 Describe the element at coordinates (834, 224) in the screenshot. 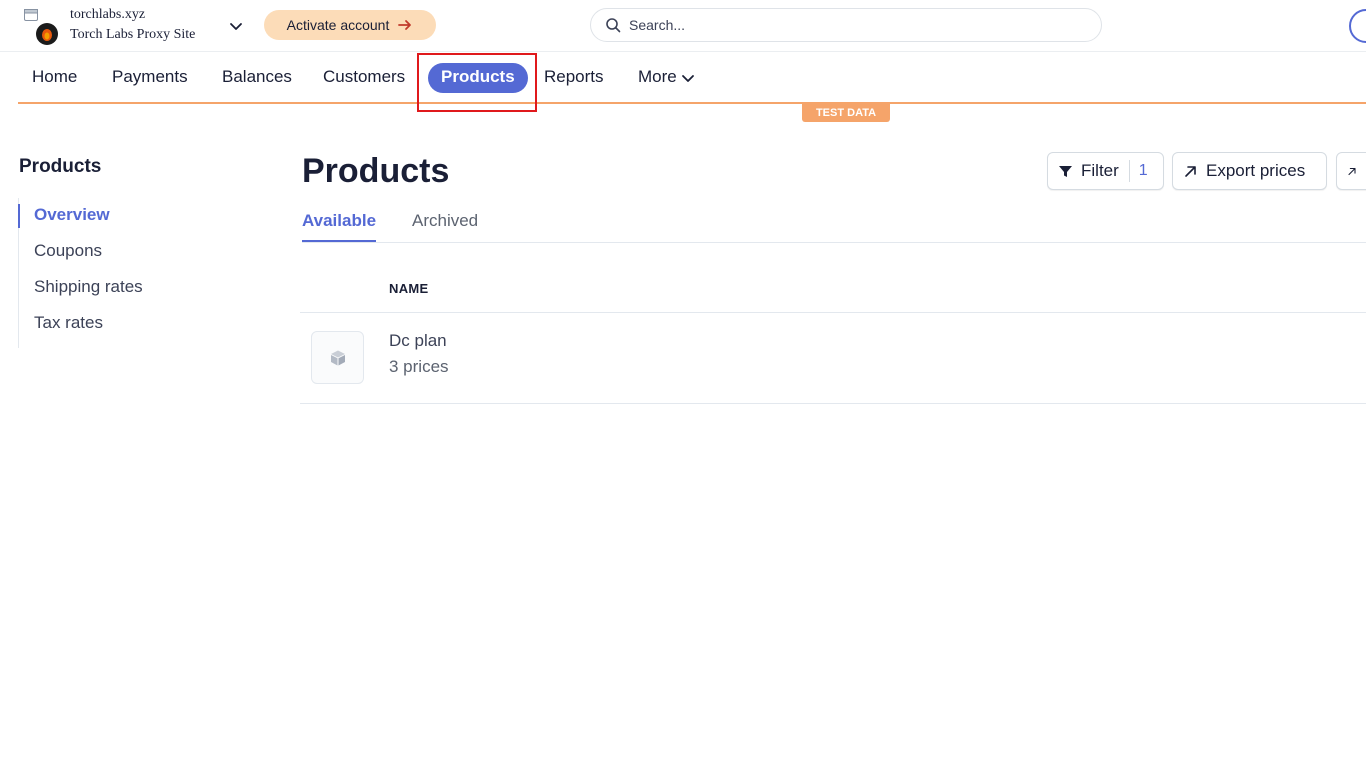

I see `product-tabs: Available Archived` at that location.